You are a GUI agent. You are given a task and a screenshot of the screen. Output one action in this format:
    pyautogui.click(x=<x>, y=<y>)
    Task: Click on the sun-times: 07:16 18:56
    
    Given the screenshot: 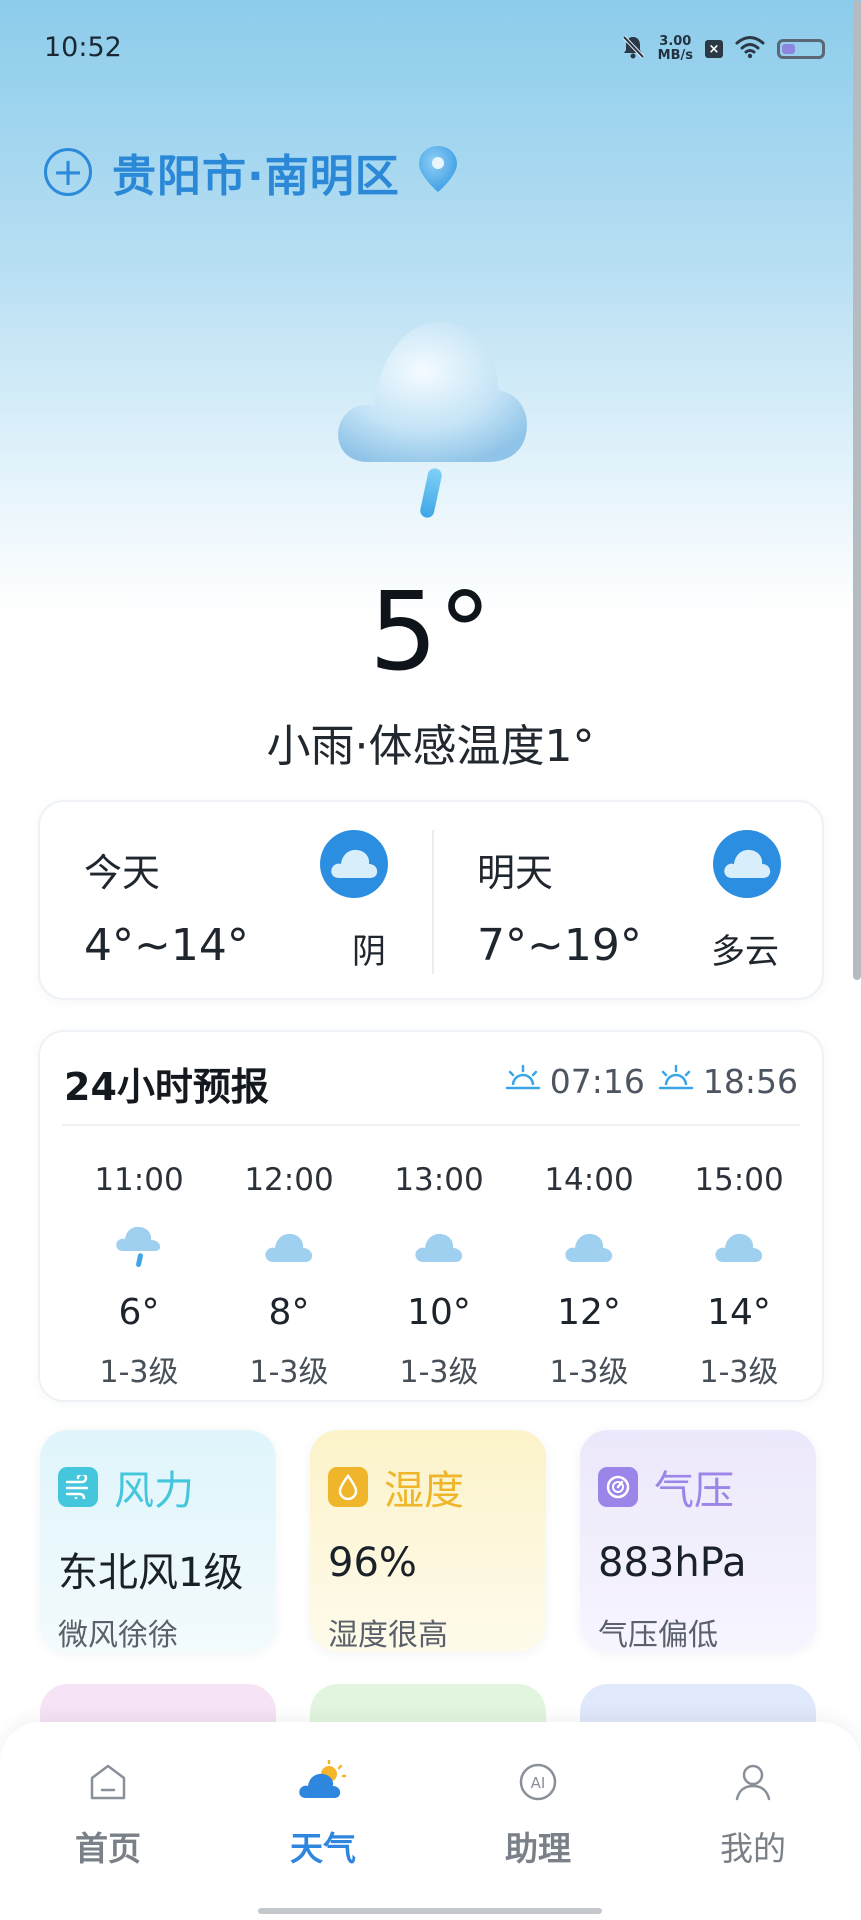 What is the action you would take?
    pyautogui.click(x=651, y=1081)
    